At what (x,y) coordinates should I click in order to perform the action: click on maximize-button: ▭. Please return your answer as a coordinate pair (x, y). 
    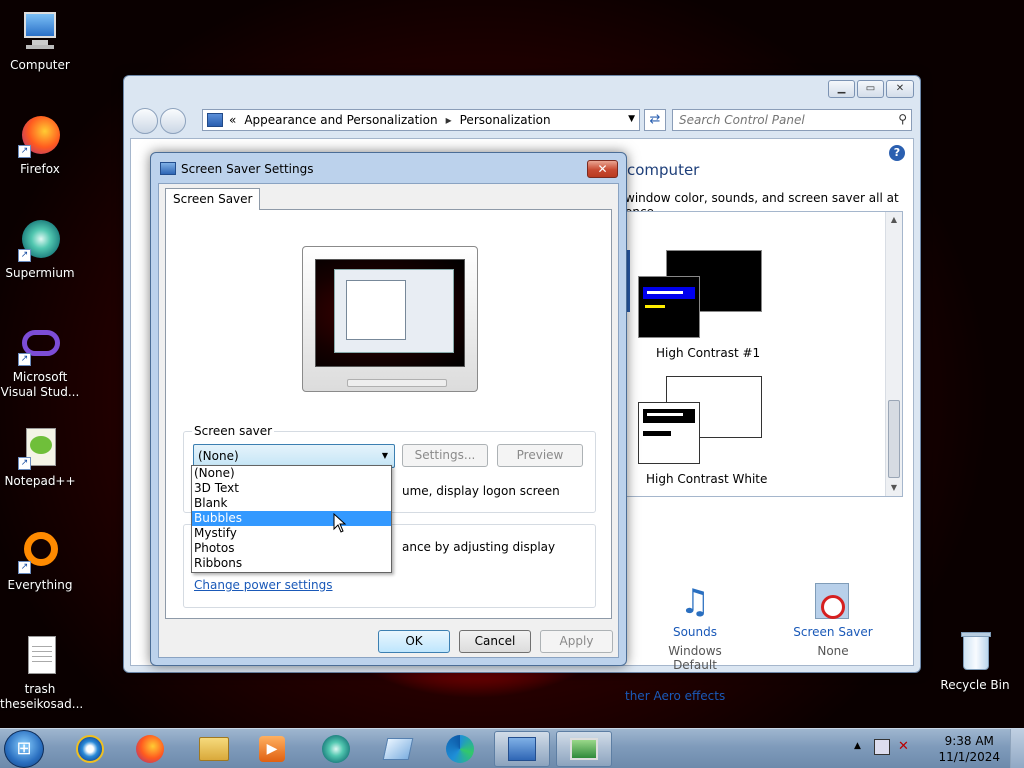
    Looking at the image, I should click on (870, 89).